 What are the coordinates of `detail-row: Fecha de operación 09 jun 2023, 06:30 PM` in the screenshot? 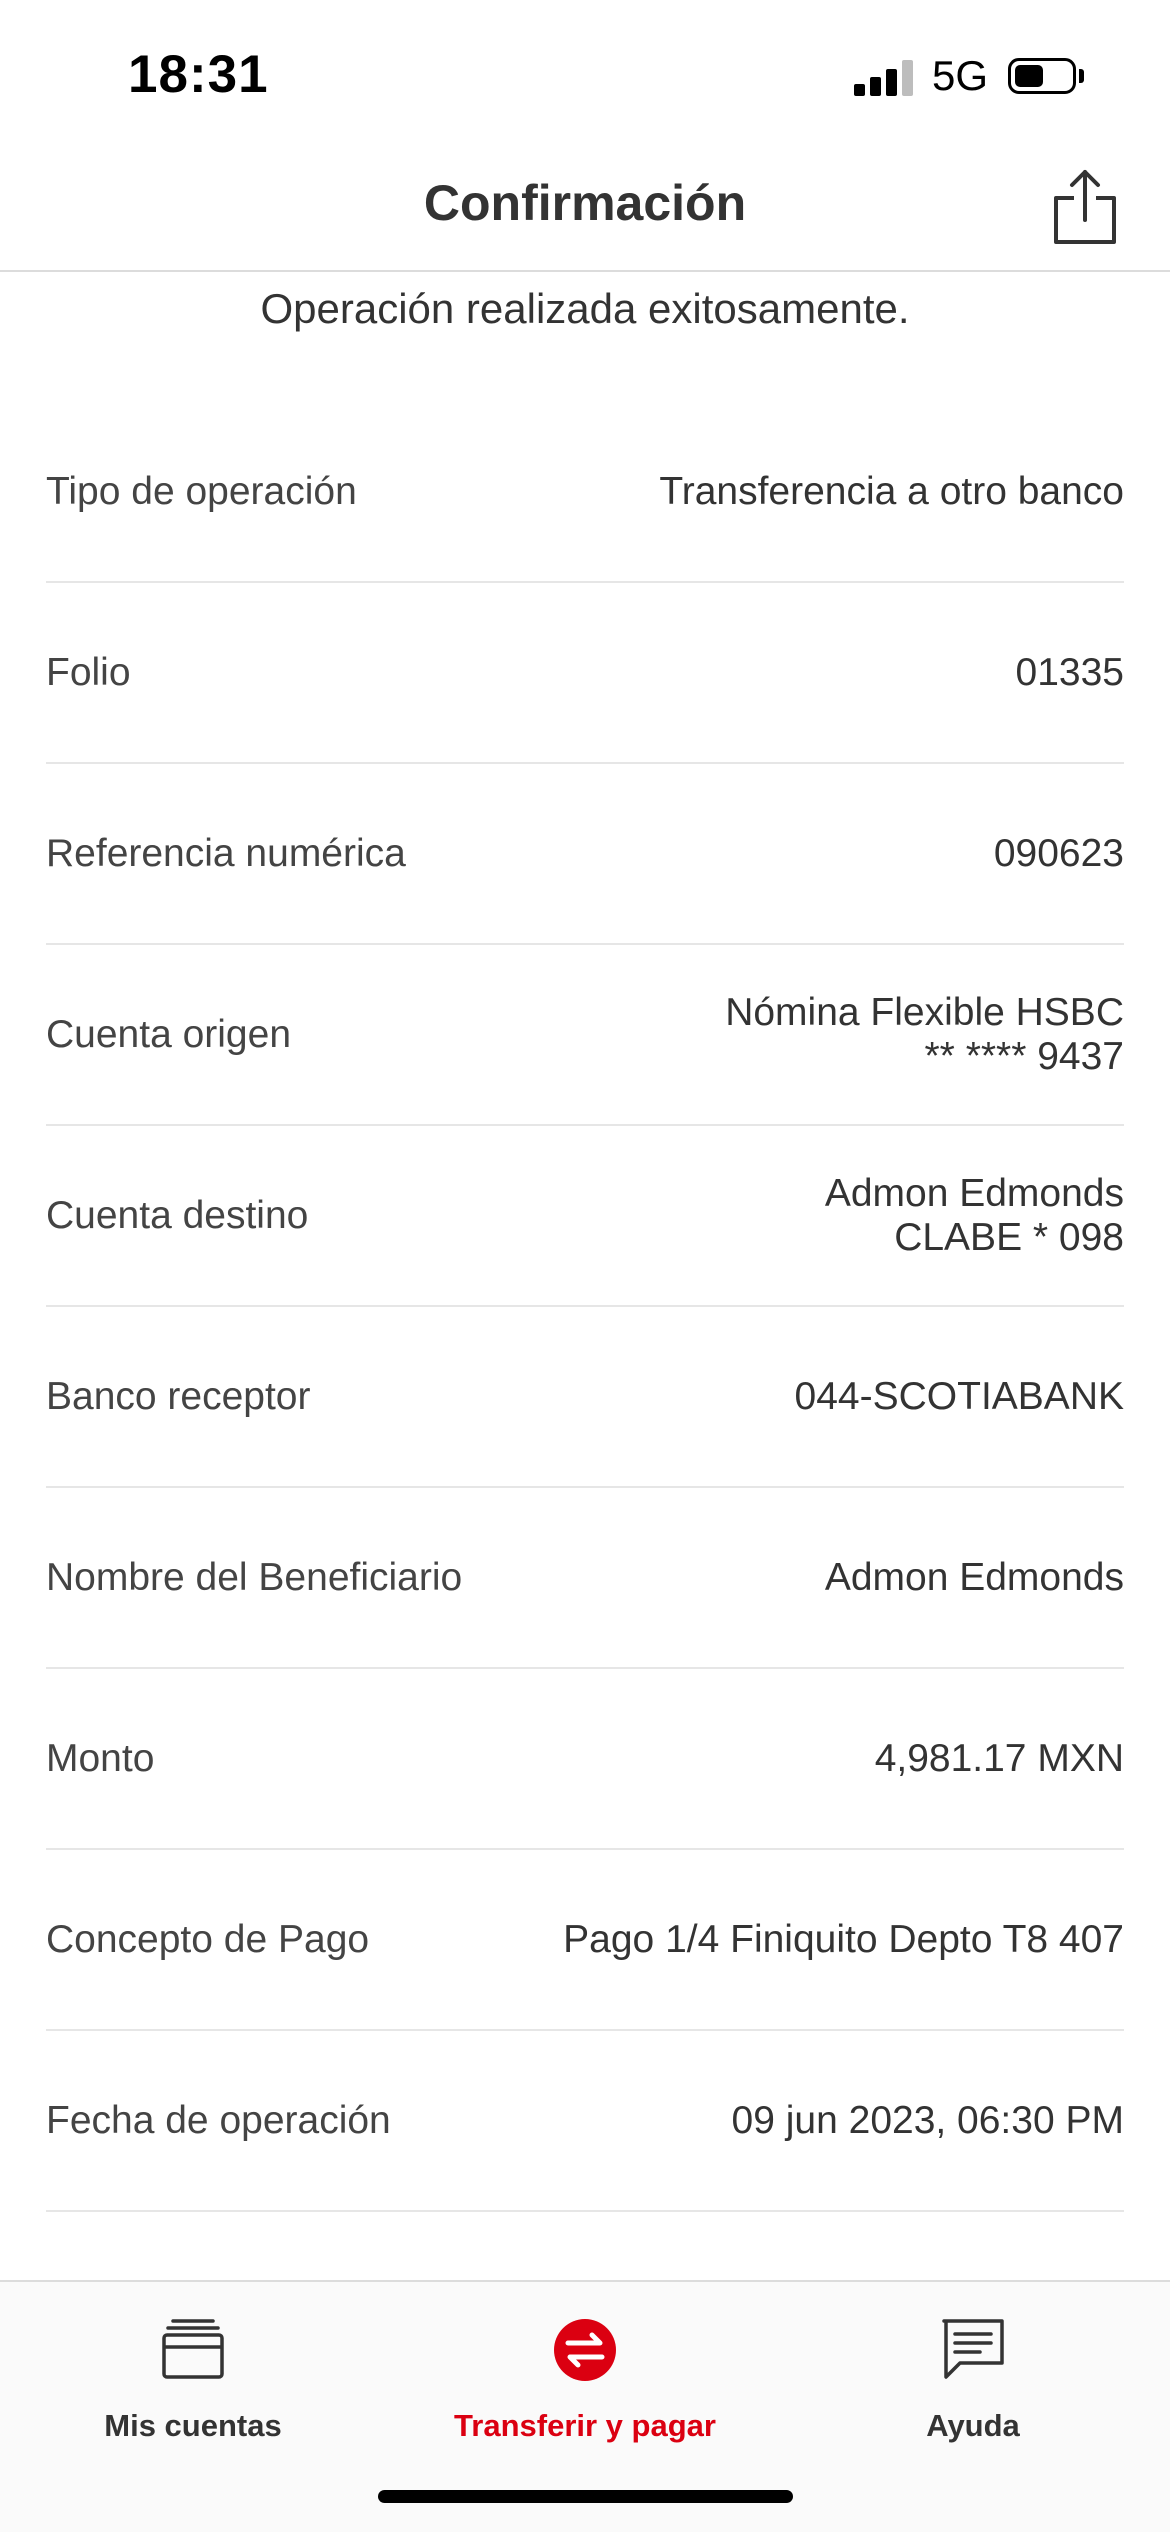 It's located at (585, 2121).